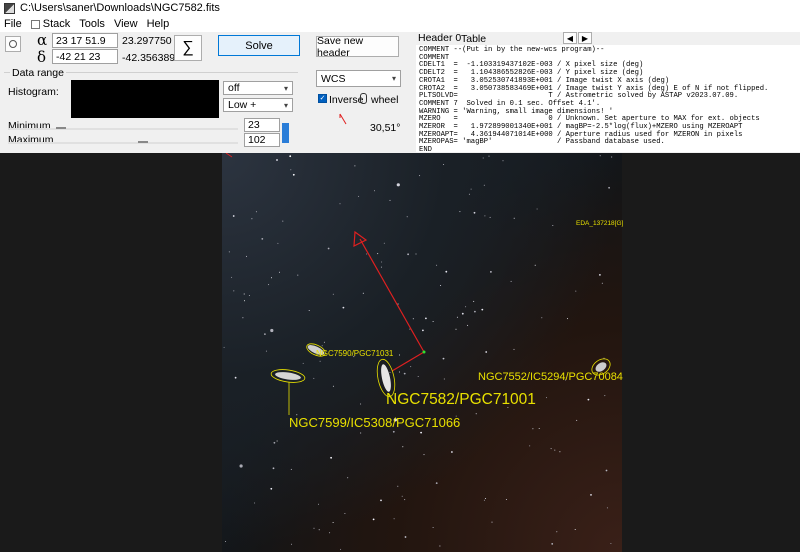 Image resolution: width=800 pixels, height=552 pixels. What do you see at coordinates (285, 128) in the screenshot?
I see `minimum-spin` at bounding box center [285, 128].